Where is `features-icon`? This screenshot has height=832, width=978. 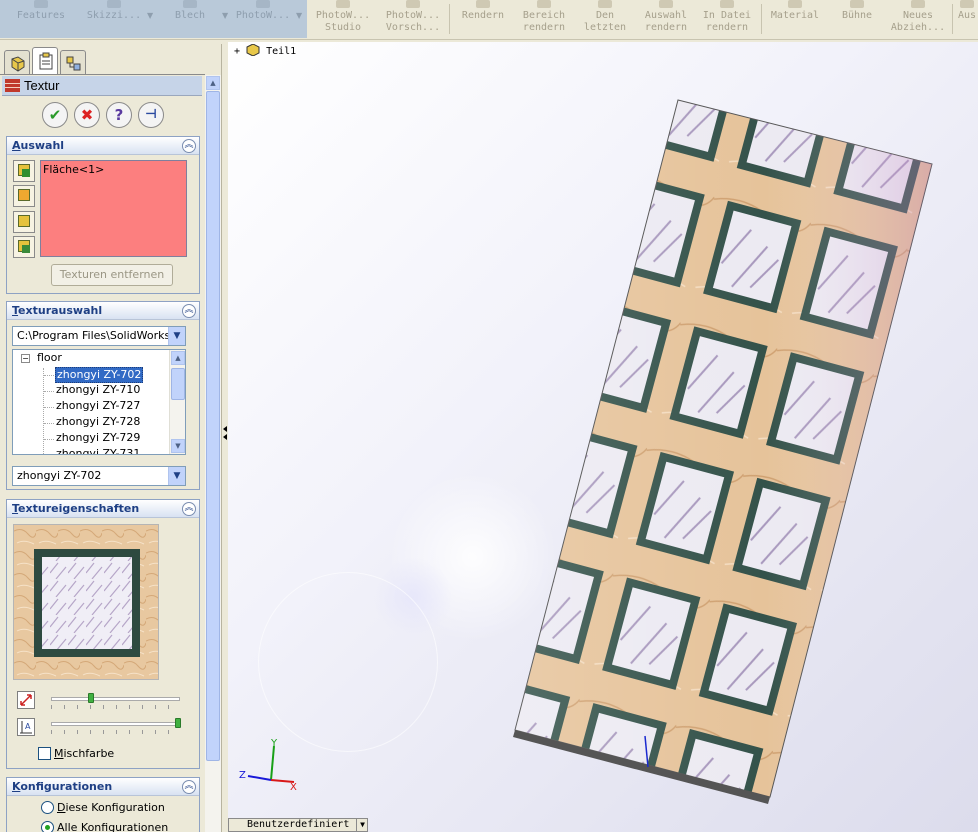 features-icon is located at coordinates (41, 4).